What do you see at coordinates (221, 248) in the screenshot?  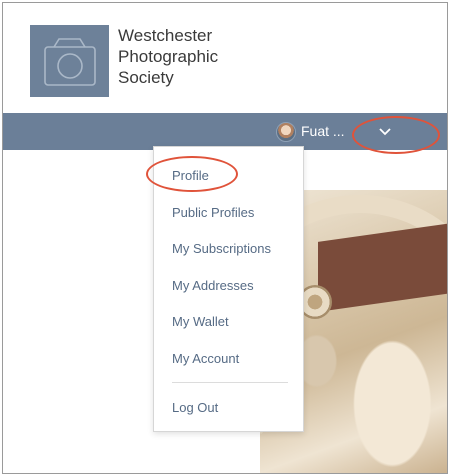 I see `menu-item-my-subscriptions: My Subscriptions` at bounding box center [221, 248].